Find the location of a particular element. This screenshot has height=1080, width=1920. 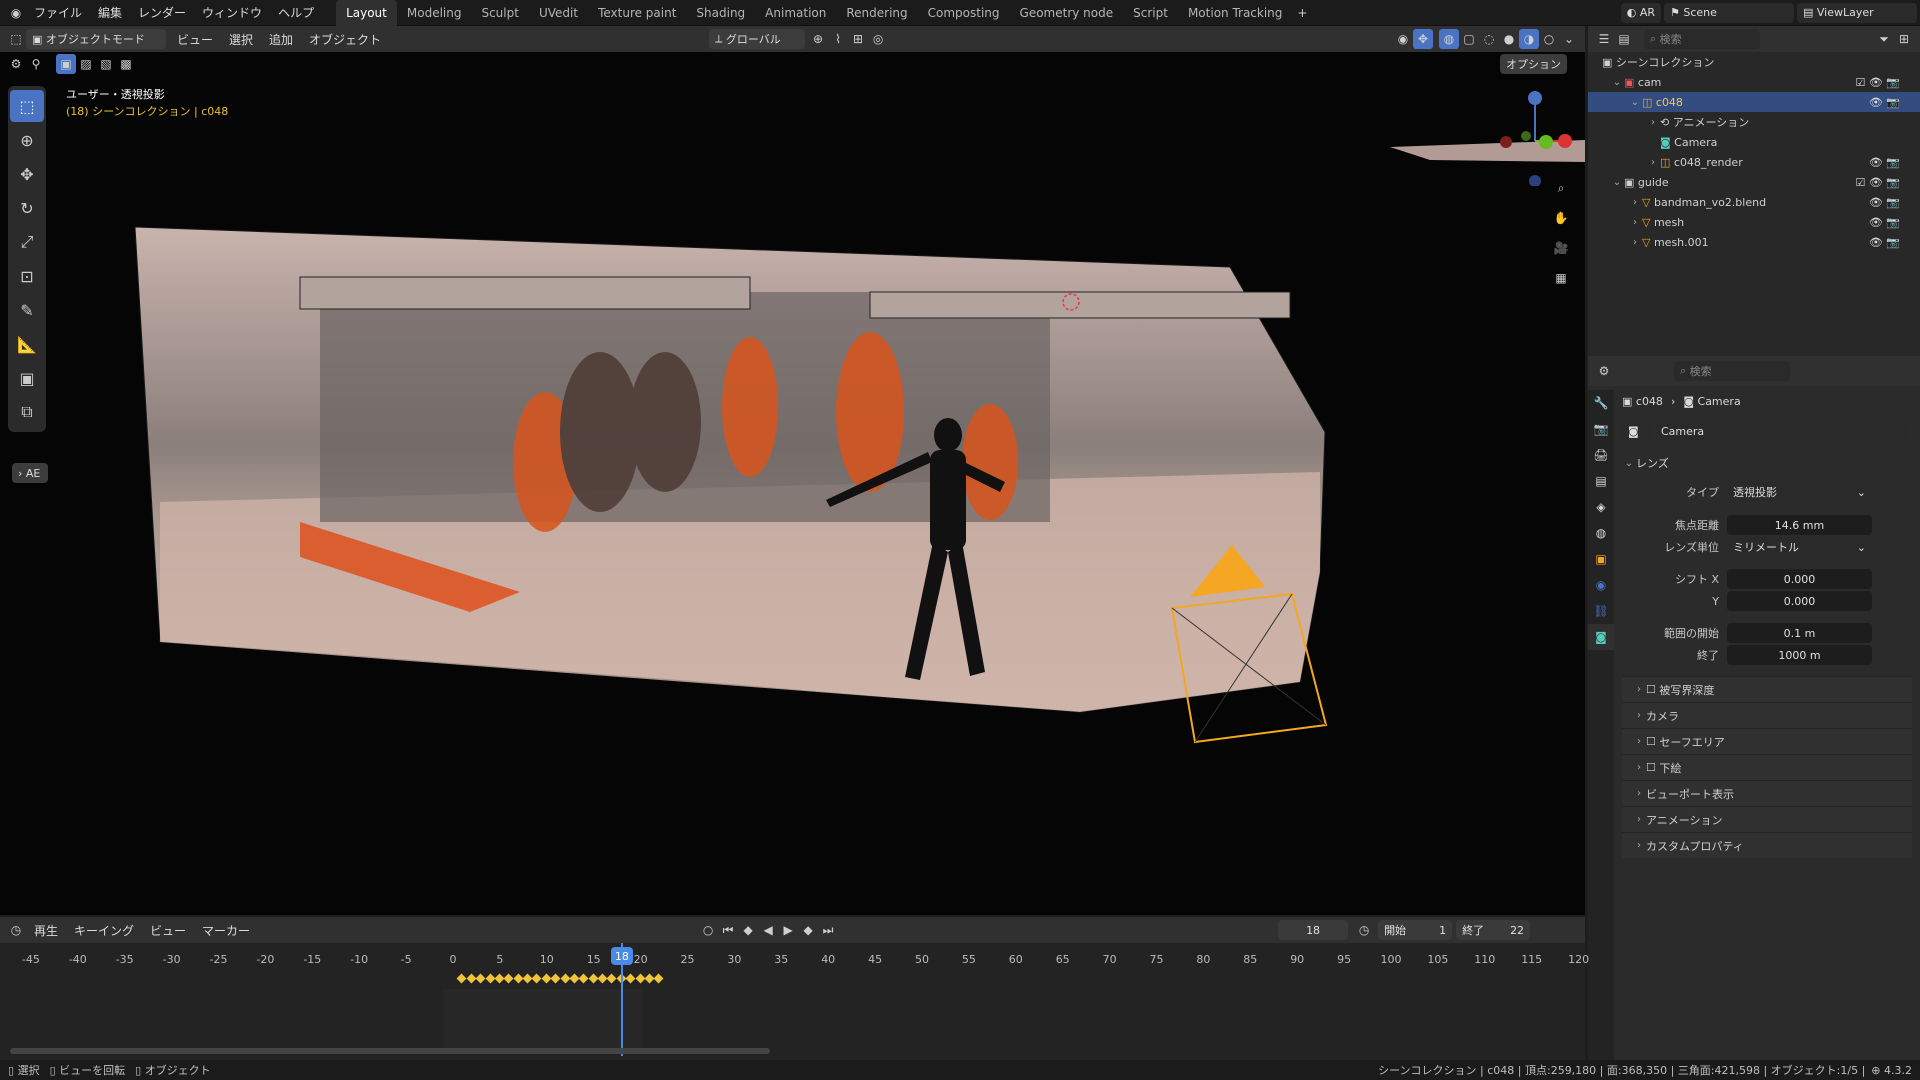

ae-addon-button: › AE is located at coordinates (30, 473).